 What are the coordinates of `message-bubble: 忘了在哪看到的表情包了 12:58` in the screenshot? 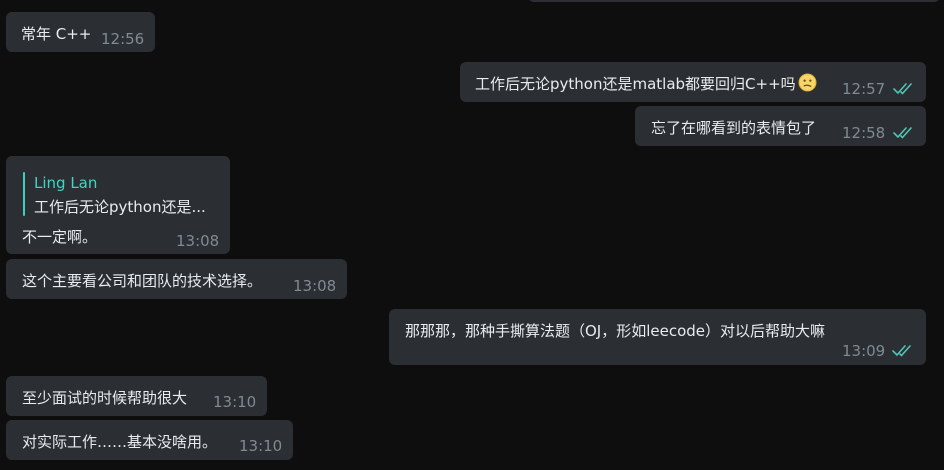 It's located at (780, 126).